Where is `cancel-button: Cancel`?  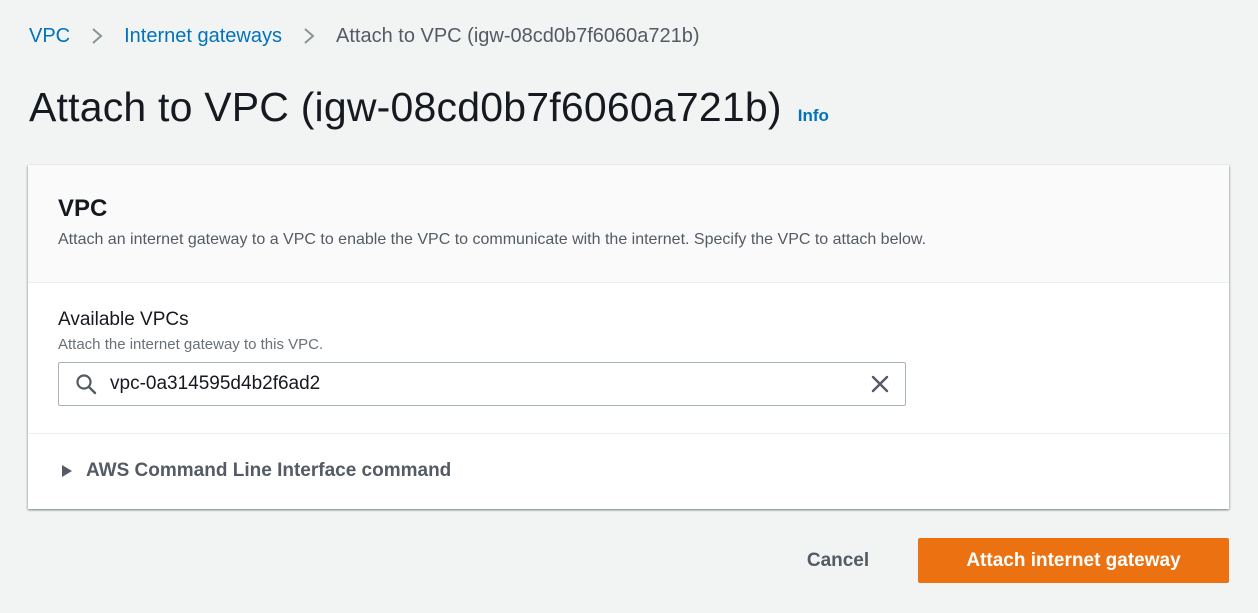 cancel-button: Cancel is located at coordinates (838, 560).